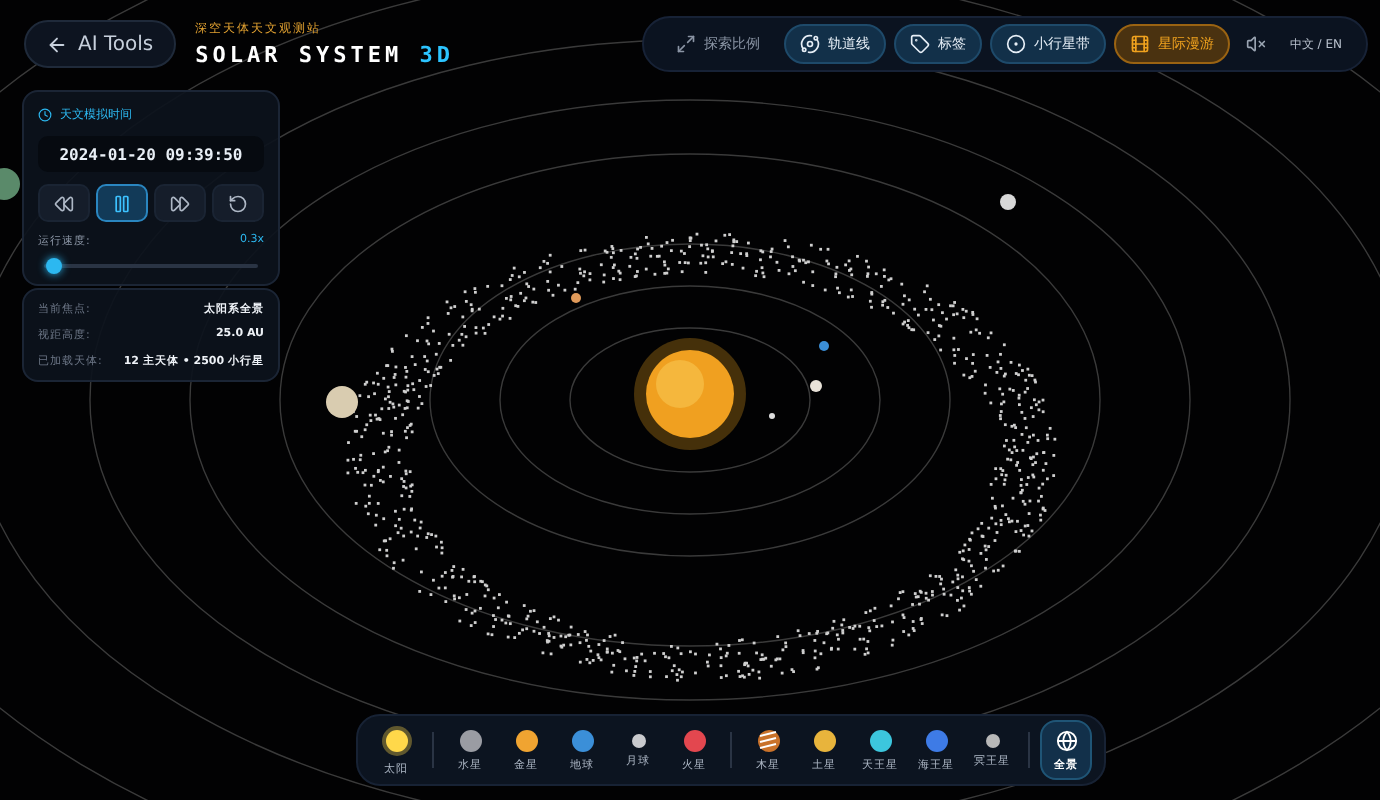  What do you see at coordinates (1255, 44) in the screenshot?
I see `mute-icon` at bounding box center [1255, 44].